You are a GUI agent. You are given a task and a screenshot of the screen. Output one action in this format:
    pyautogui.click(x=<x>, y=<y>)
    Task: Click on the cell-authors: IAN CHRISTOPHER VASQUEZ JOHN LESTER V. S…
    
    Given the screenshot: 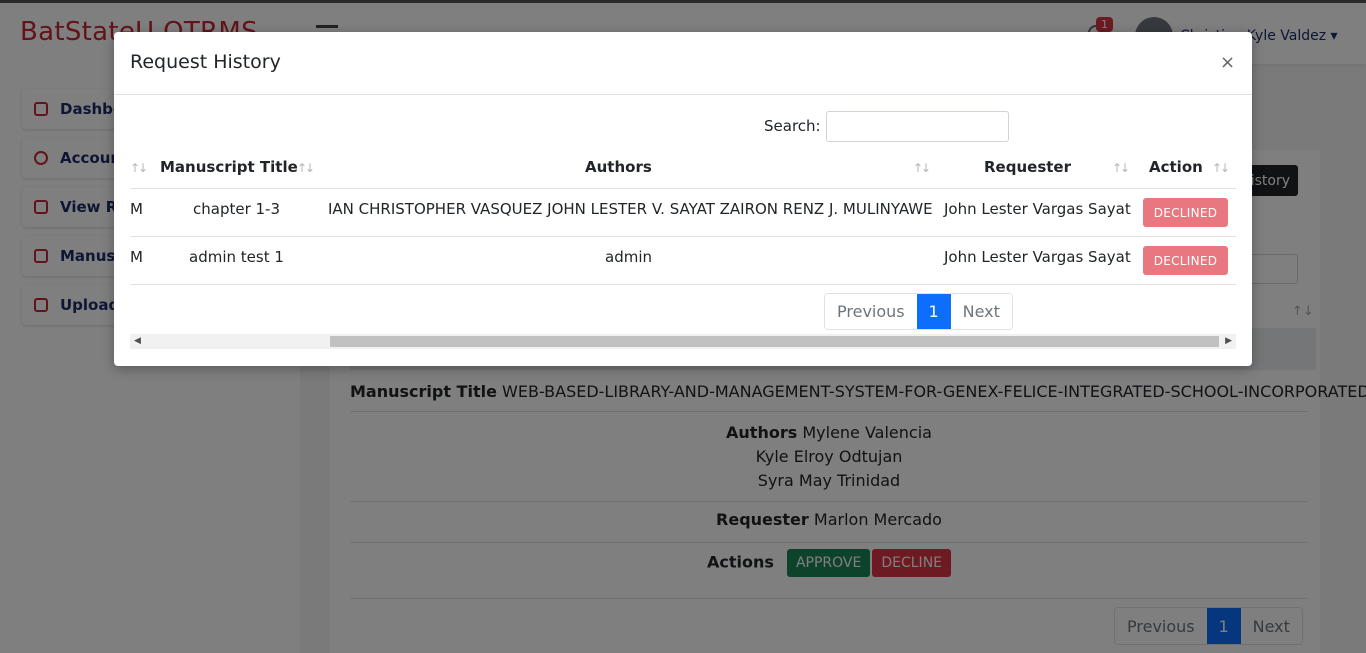 What is the action you would take?
    pyautogui.click(x=630, y=209)
    